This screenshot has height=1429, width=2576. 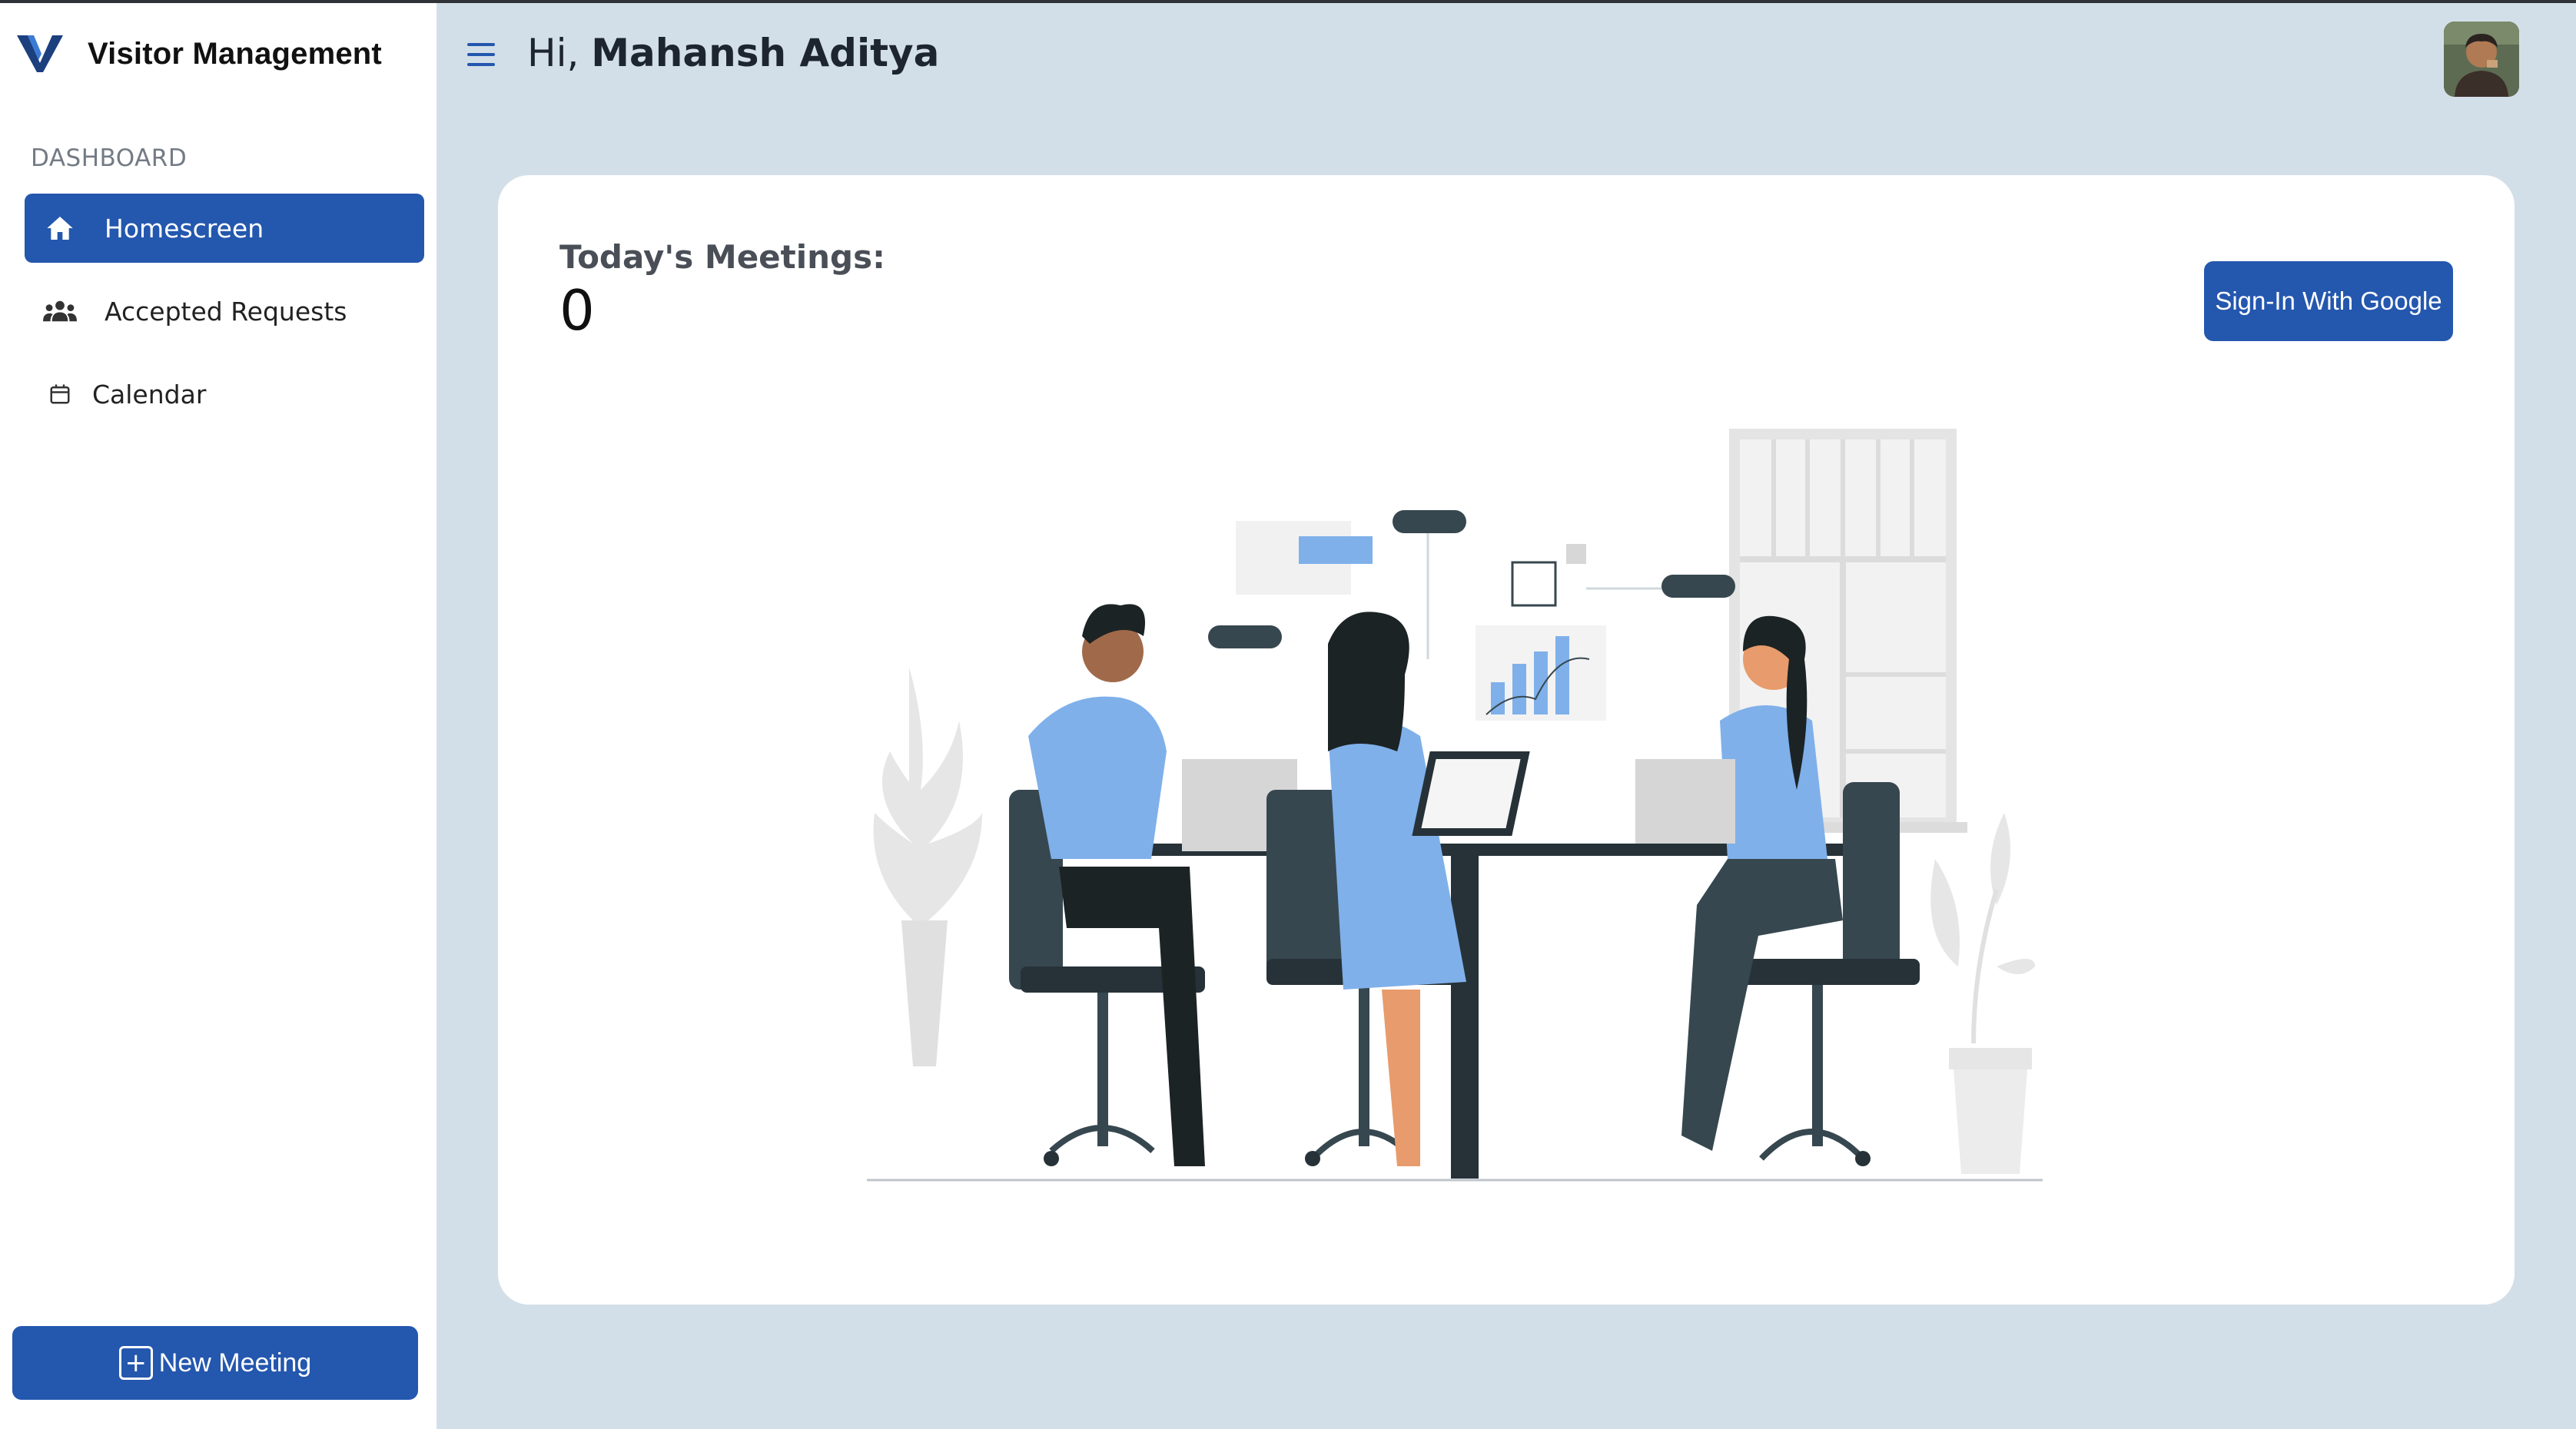 I want to click on sign-in-google-button: Sign-In With Google, so click(x=2328, y=301).